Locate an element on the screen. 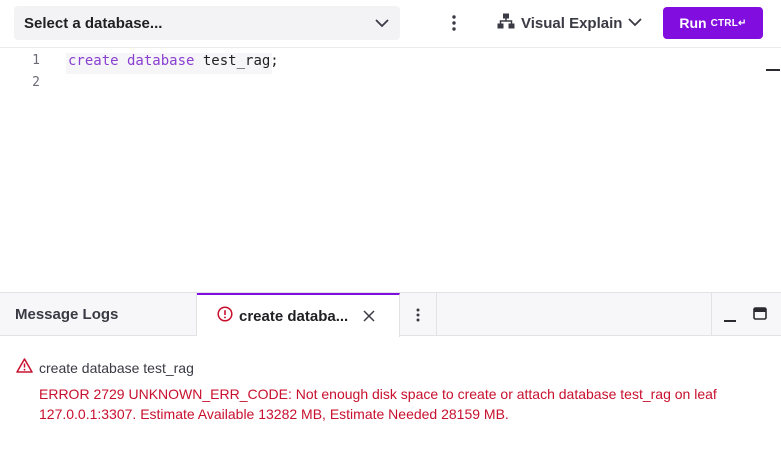 The height and width of the screenshot is (458, 781). run-shortcut-label: CTRL↵ is located at coordinates (728, 23).